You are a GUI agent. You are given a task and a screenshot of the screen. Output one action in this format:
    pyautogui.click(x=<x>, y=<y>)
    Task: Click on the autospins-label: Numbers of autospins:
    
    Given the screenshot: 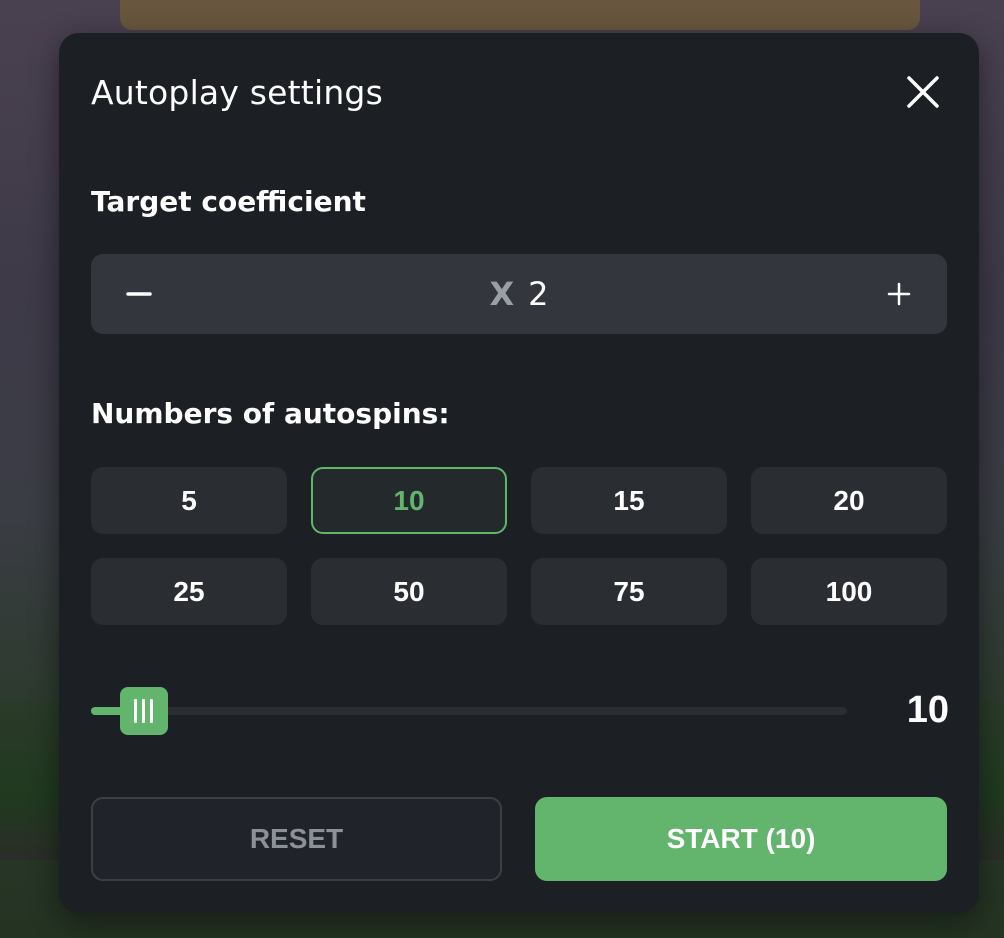 What is the action you would take?
    pyautogui.click(x=270, y=413)
    